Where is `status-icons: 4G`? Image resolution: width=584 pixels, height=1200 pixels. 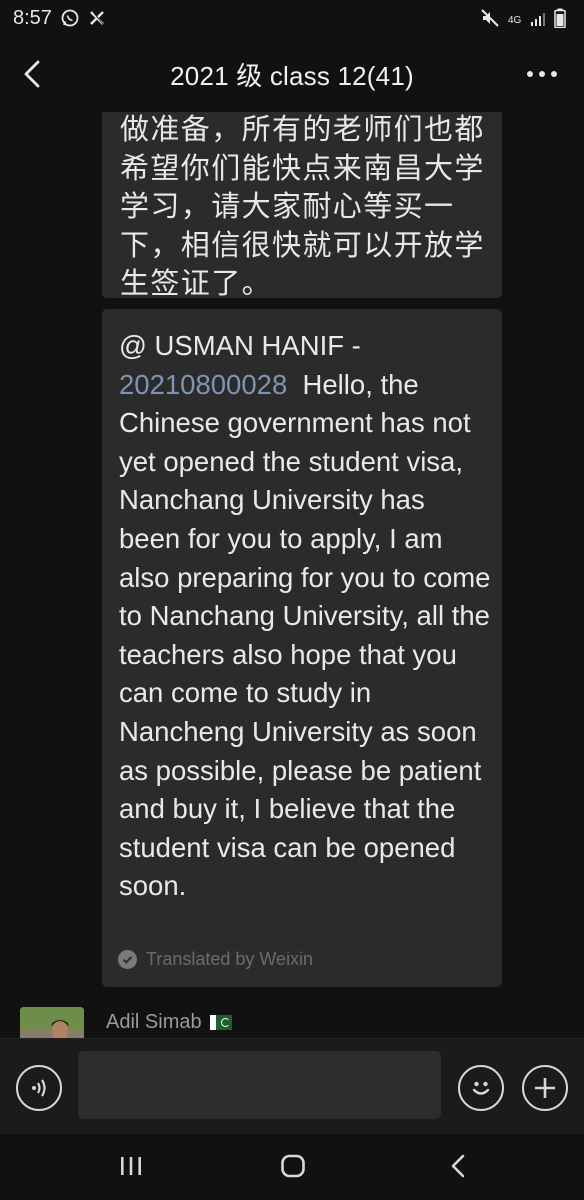 status-icons: 4G is located at coordinates (523, 21).